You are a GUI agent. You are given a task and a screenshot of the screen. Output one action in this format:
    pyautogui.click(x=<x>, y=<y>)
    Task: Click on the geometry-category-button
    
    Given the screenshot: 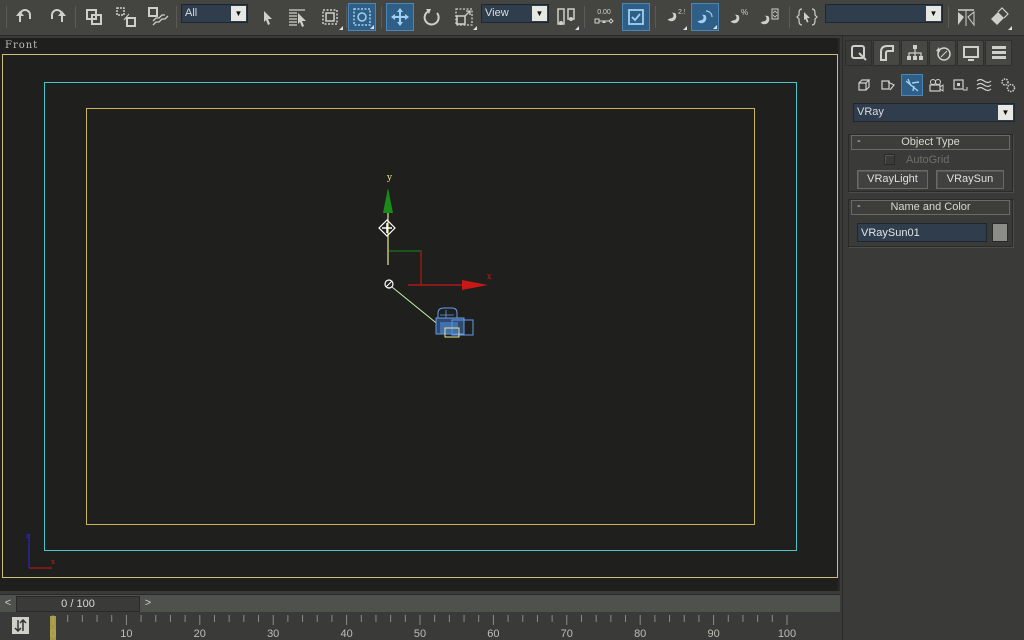 What is the action you would take?
    pyautogui.click(x=864, y=85)
    